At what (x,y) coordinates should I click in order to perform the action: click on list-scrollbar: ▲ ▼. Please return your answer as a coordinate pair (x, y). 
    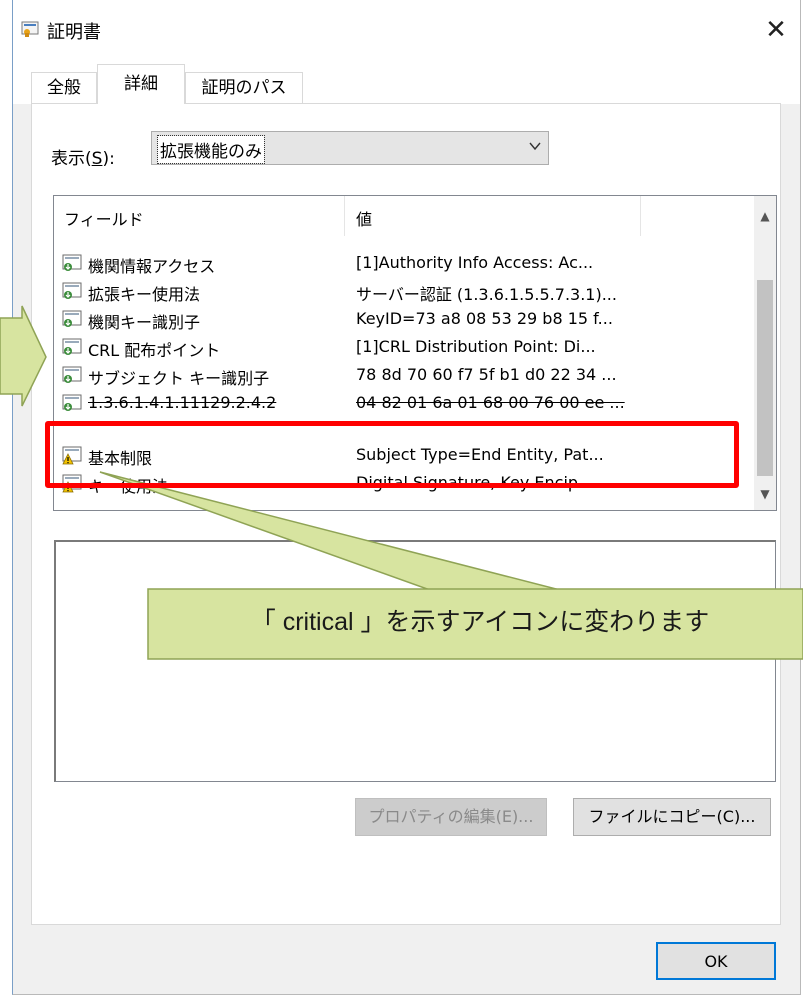
    Looking at the image, I should click on (765, 353).